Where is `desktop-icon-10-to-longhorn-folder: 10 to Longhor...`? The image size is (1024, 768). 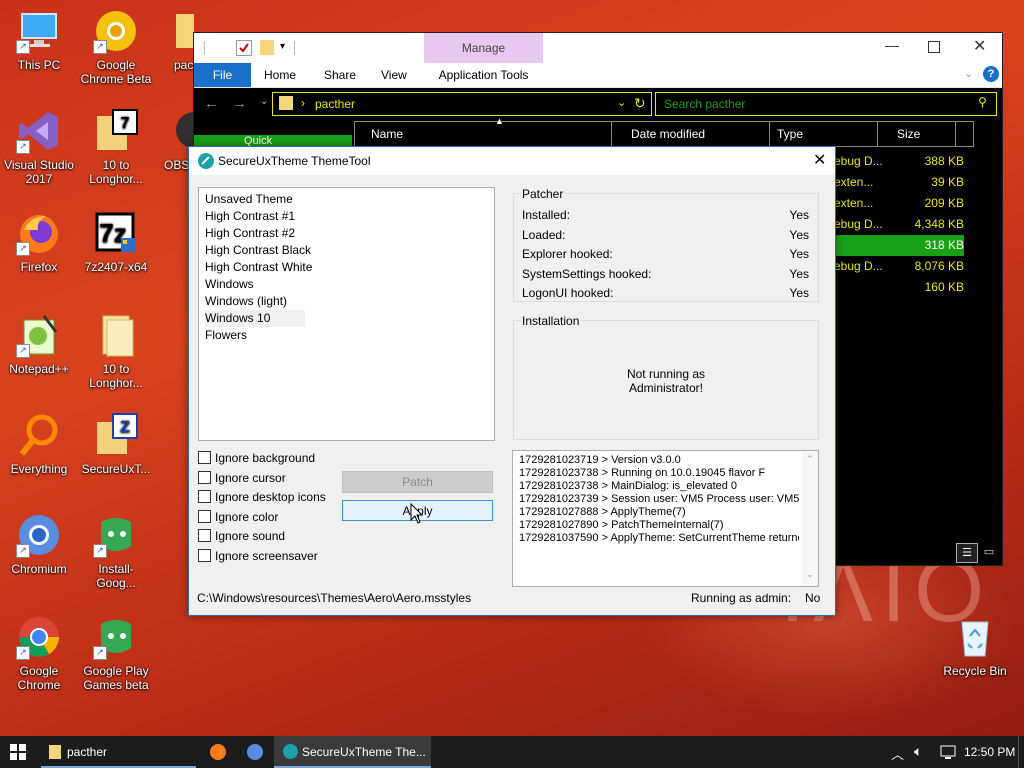 desktop-icon-10-to-longhorn-folder: 10 to Longhor... is located at coordinates (116, 351).